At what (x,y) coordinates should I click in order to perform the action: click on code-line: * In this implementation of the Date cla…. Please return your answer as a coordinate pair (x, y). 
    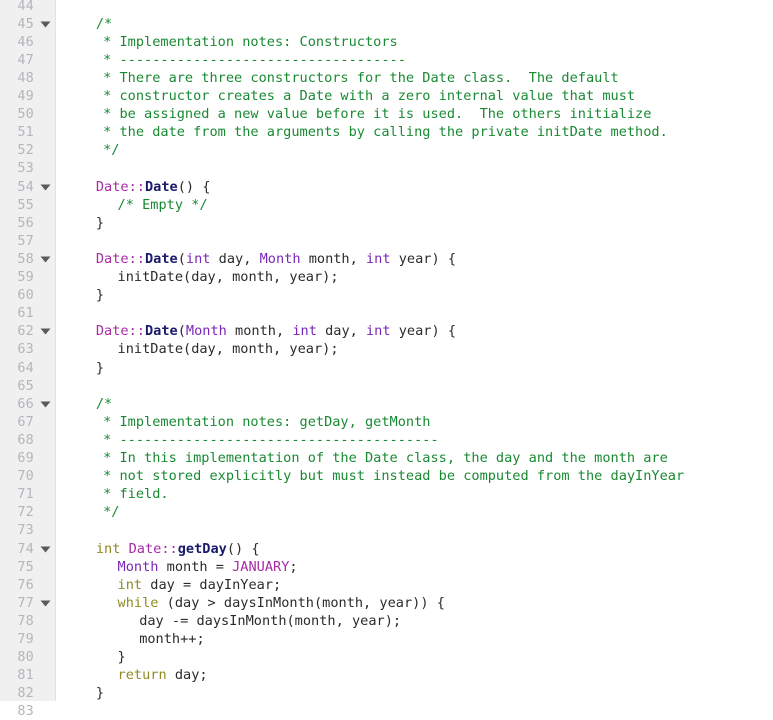
    Looking at the image, I should click on (385, 458).